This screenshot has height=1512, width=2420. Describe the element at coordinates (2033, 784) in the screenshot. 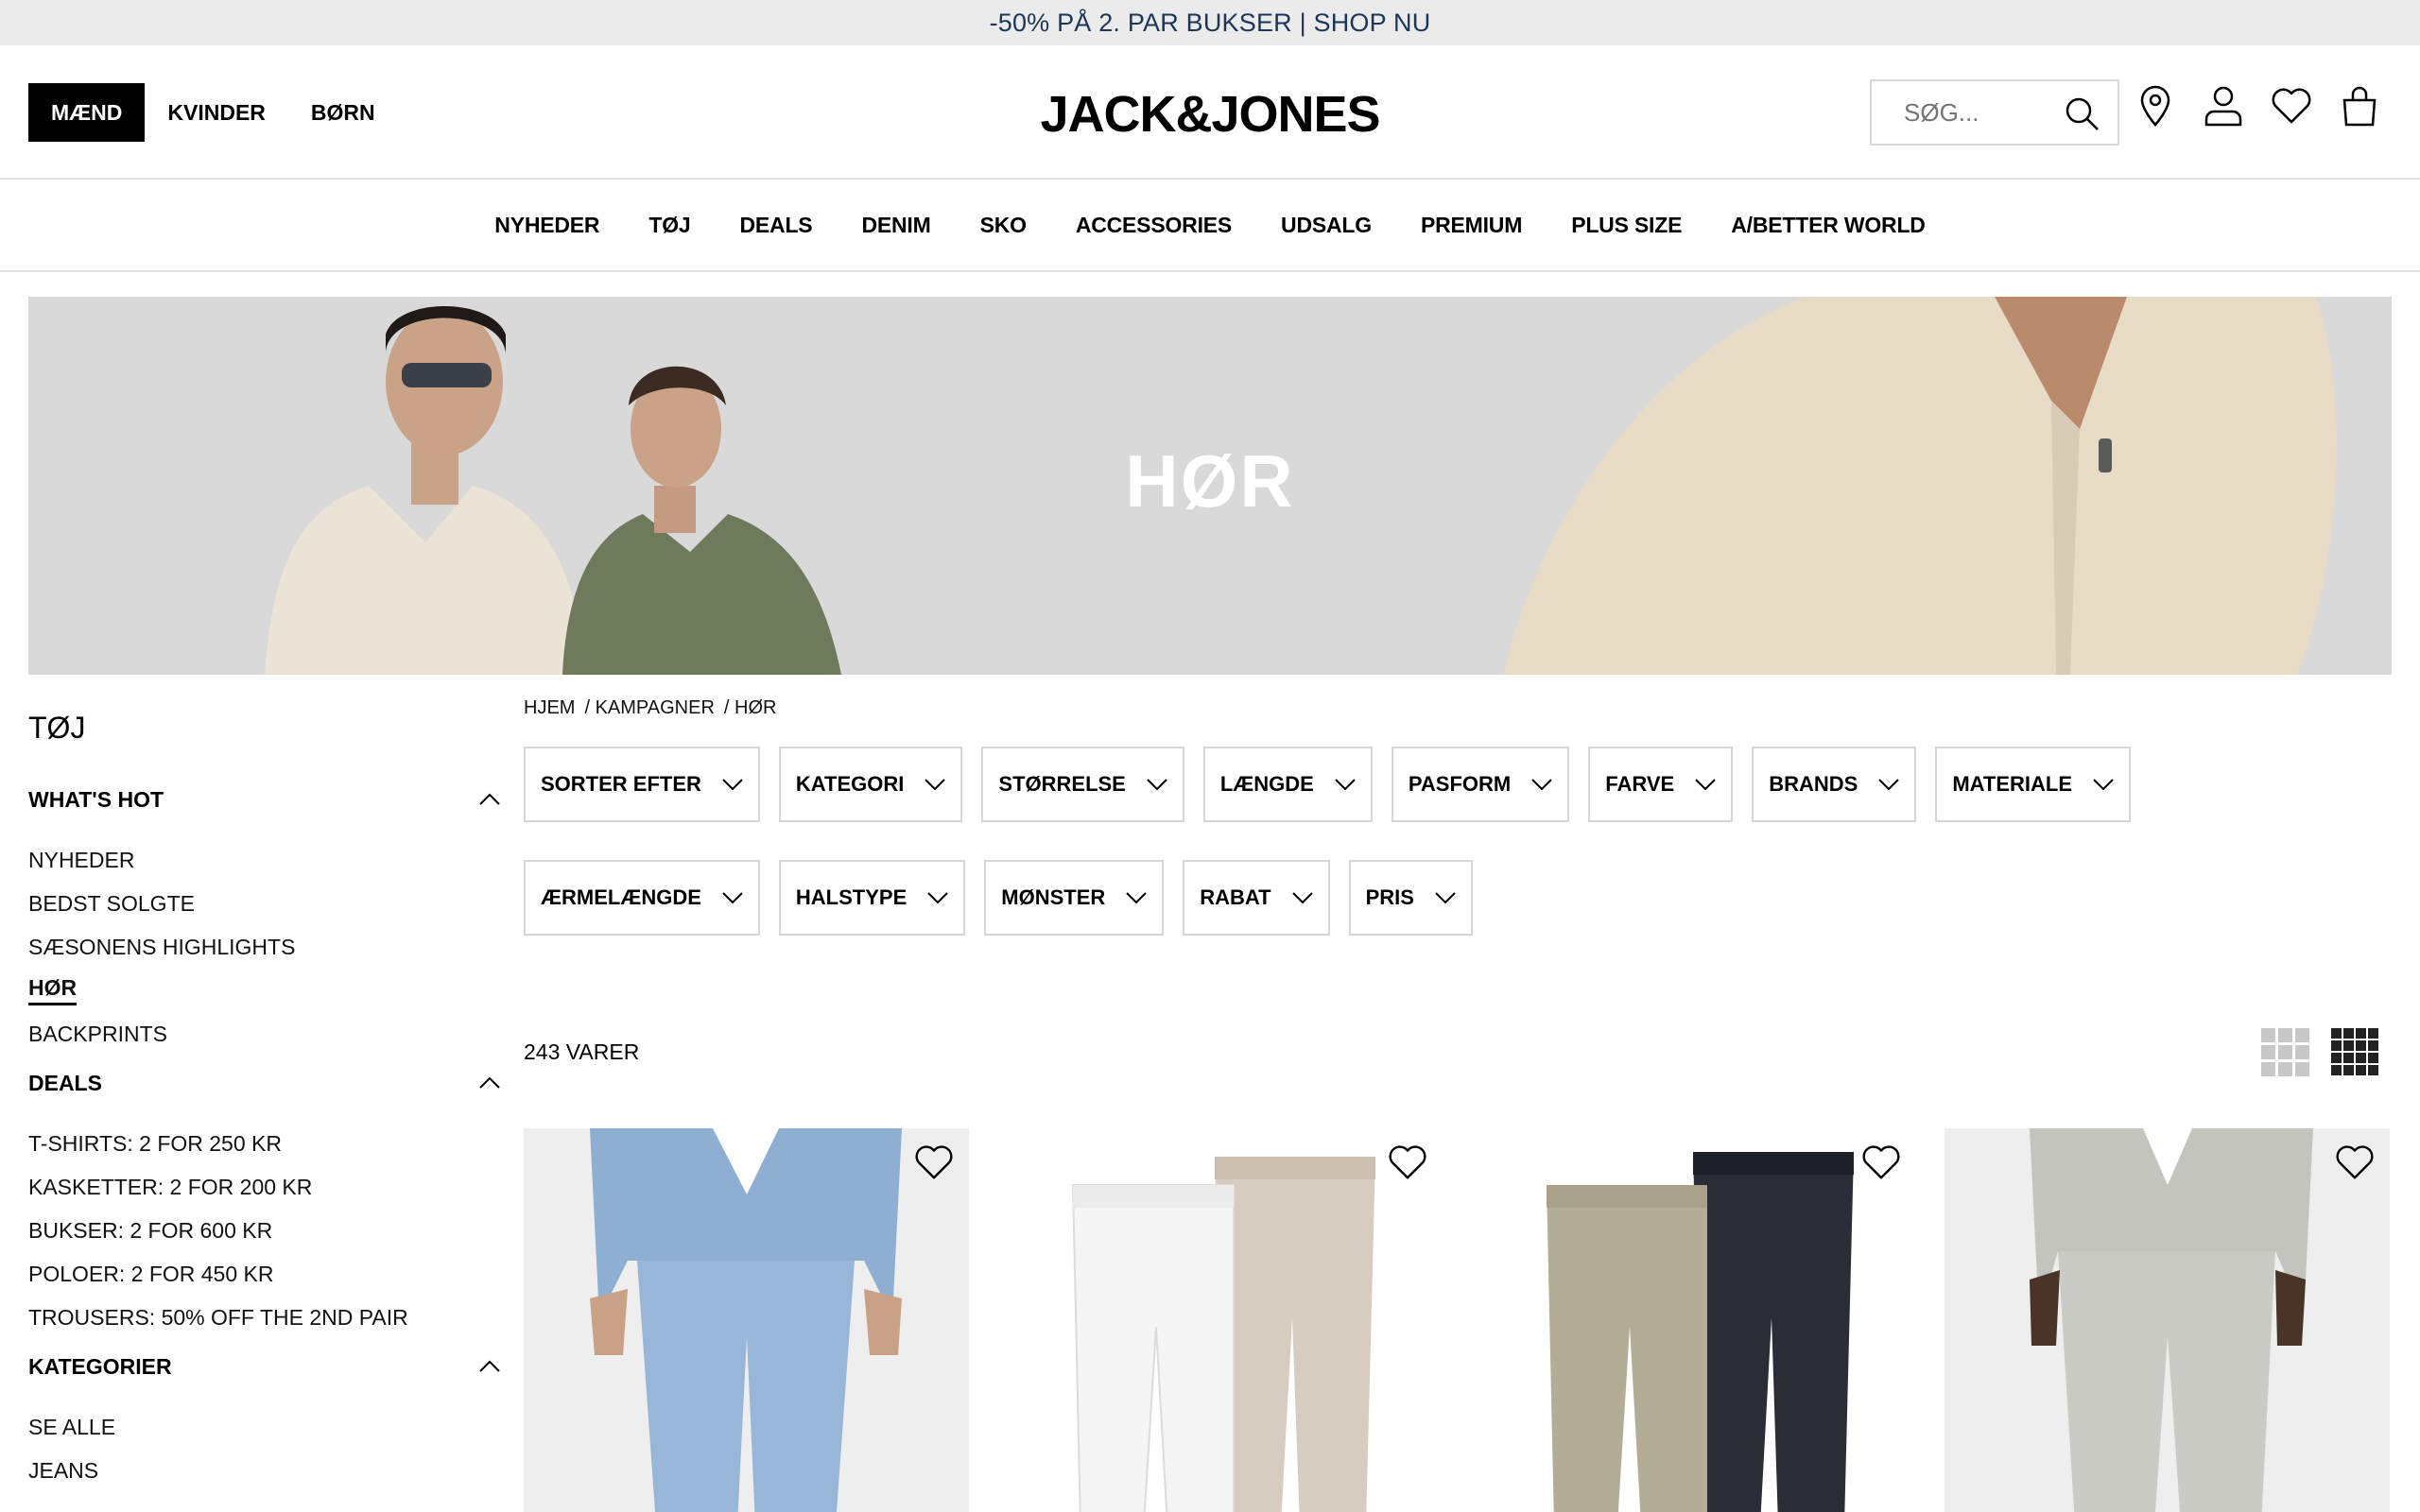

I see `filter-material: MATERIALE` at that location.